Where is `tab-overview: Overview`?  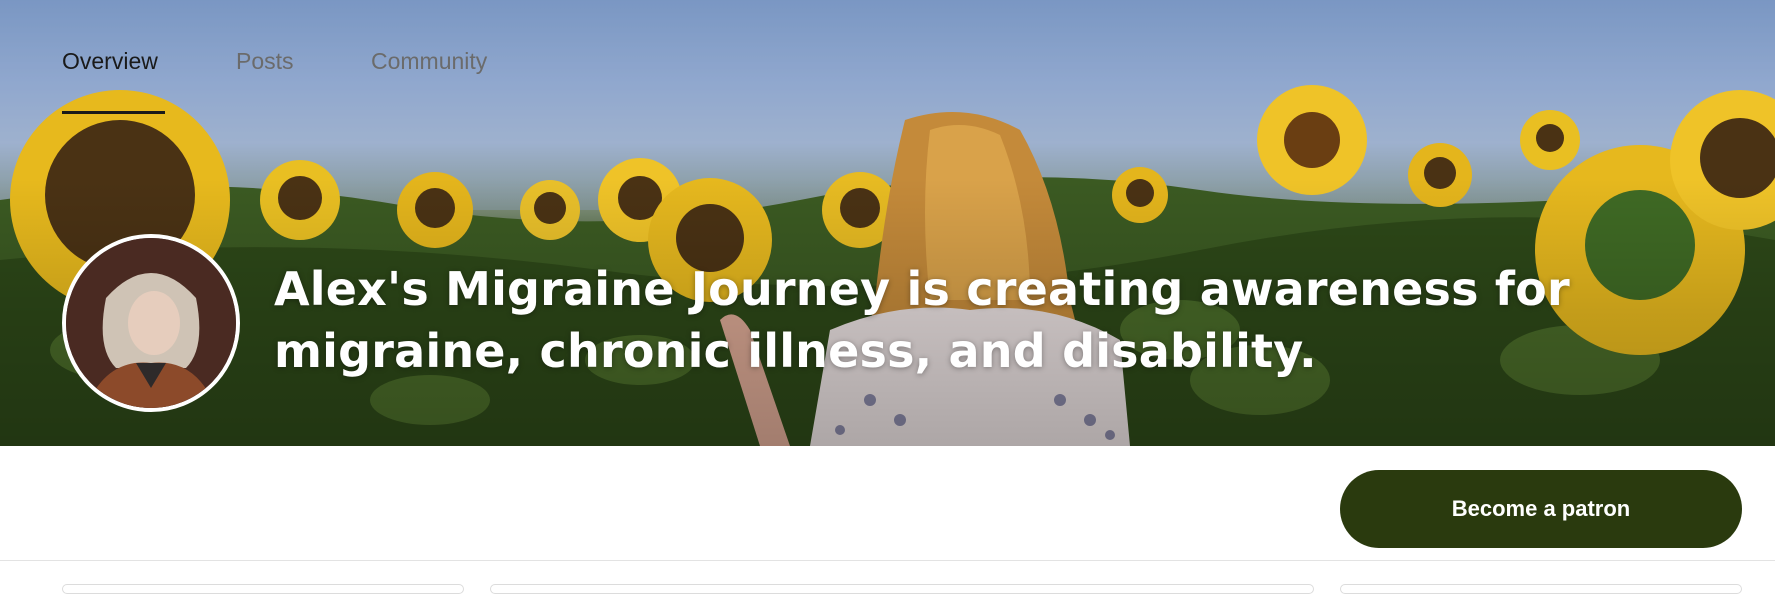
tab-overview: Overview is located at coordinates (113, 81).